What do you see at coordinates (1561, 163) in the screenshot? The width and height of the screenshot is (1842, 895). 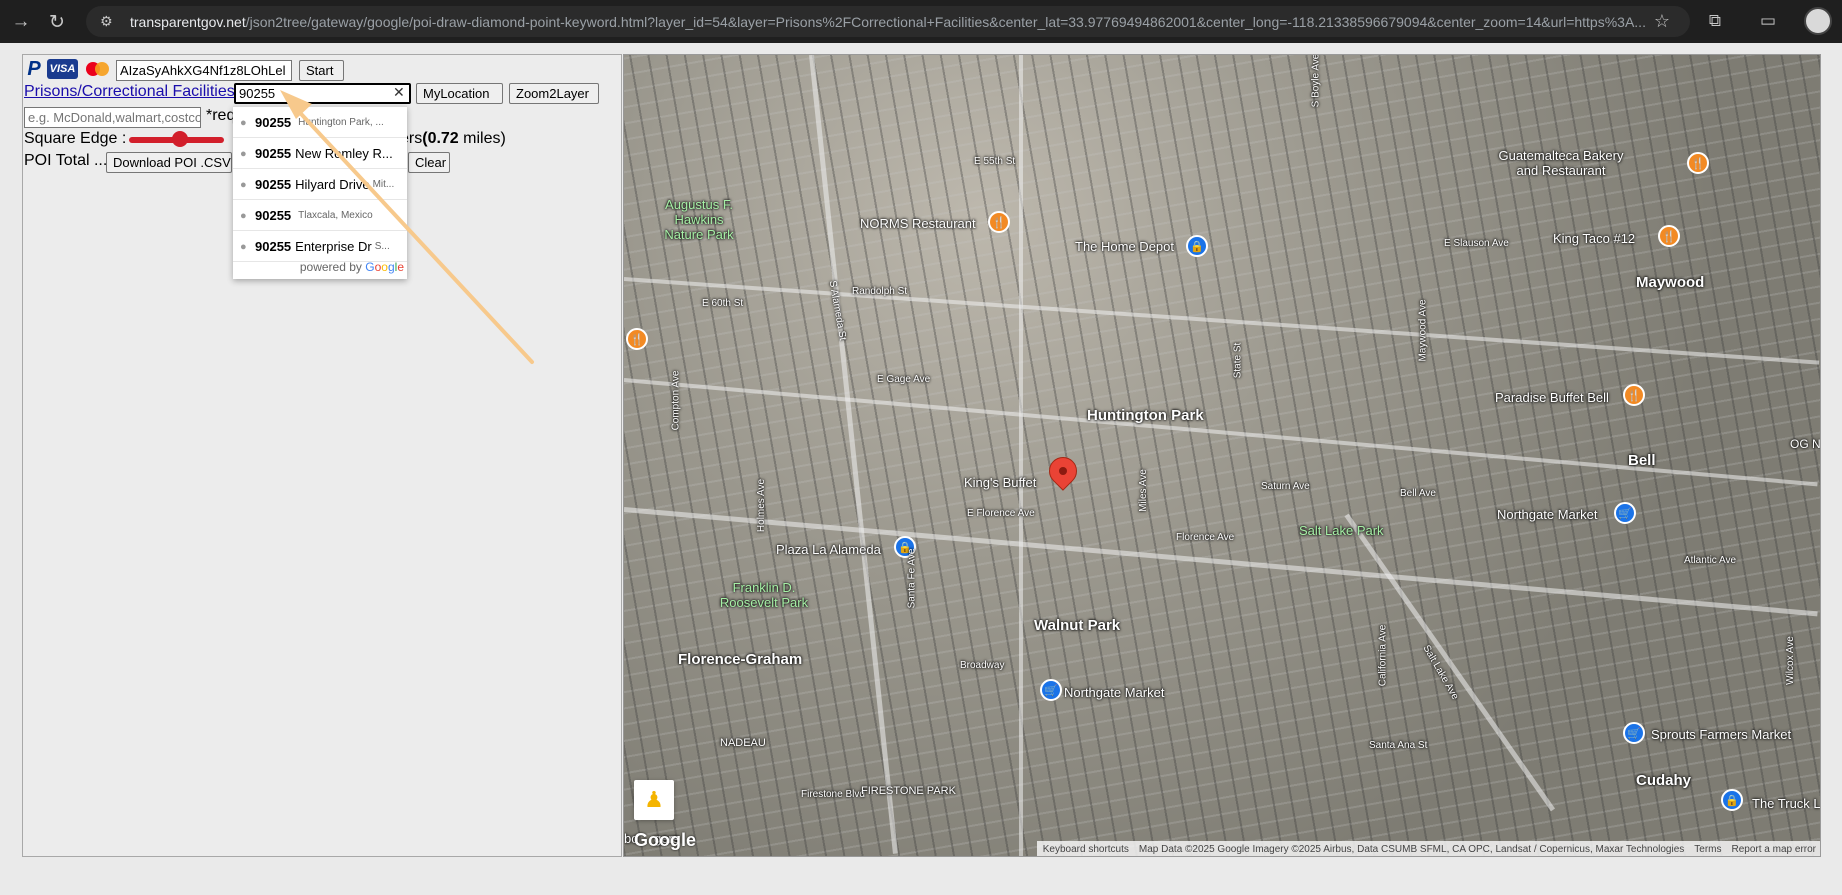 I see `place-label: Guatemalteca Bakery and Restaurant` at bounding box center [1561, 163].